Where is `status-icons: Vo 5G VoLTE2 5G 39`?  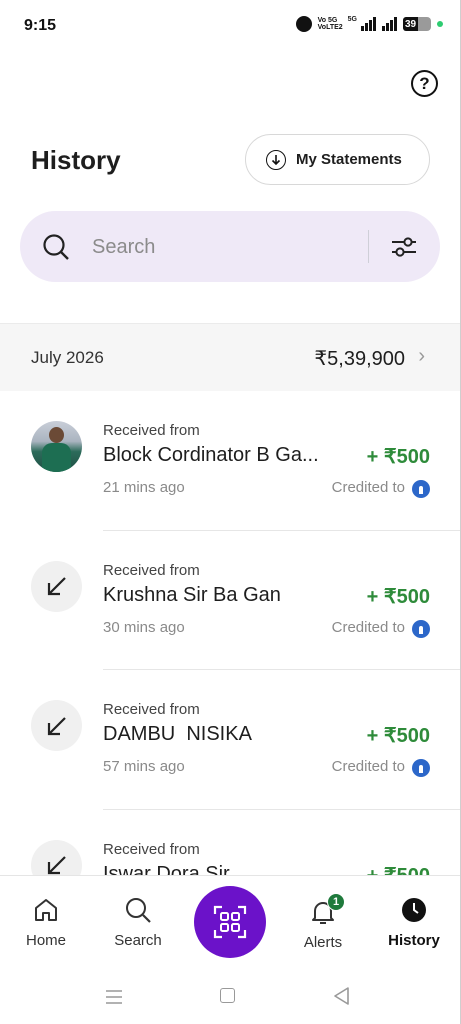
status-icons: Vo 5G VoLTE2 5G 39 is located at coordinates (369, 24).